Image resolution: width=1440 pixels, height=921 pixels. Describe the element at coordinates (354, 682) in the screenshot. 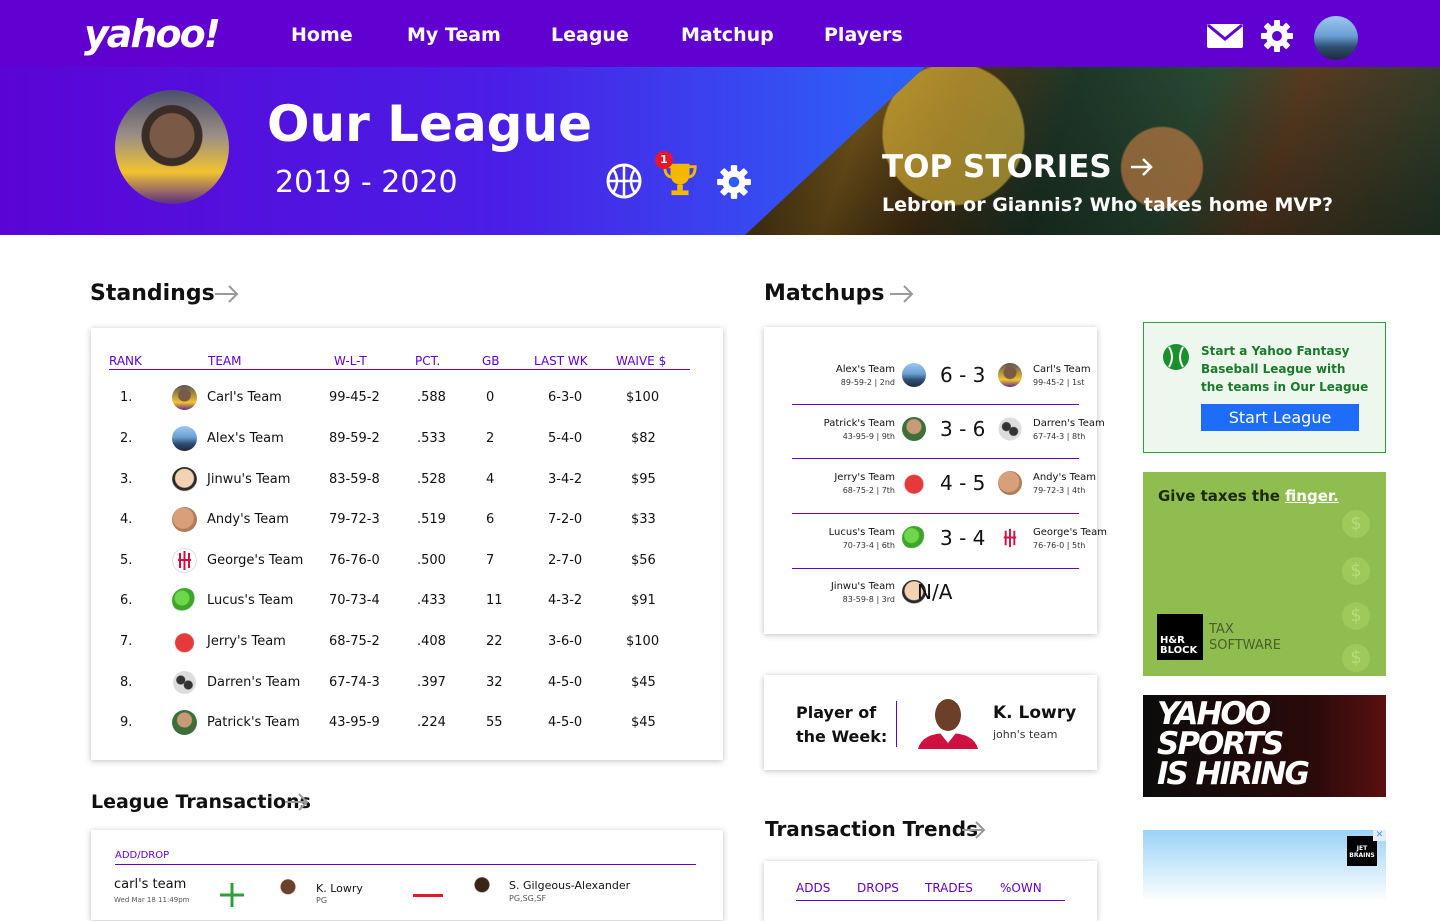

I see `wlt: 67-74-3` at that location.